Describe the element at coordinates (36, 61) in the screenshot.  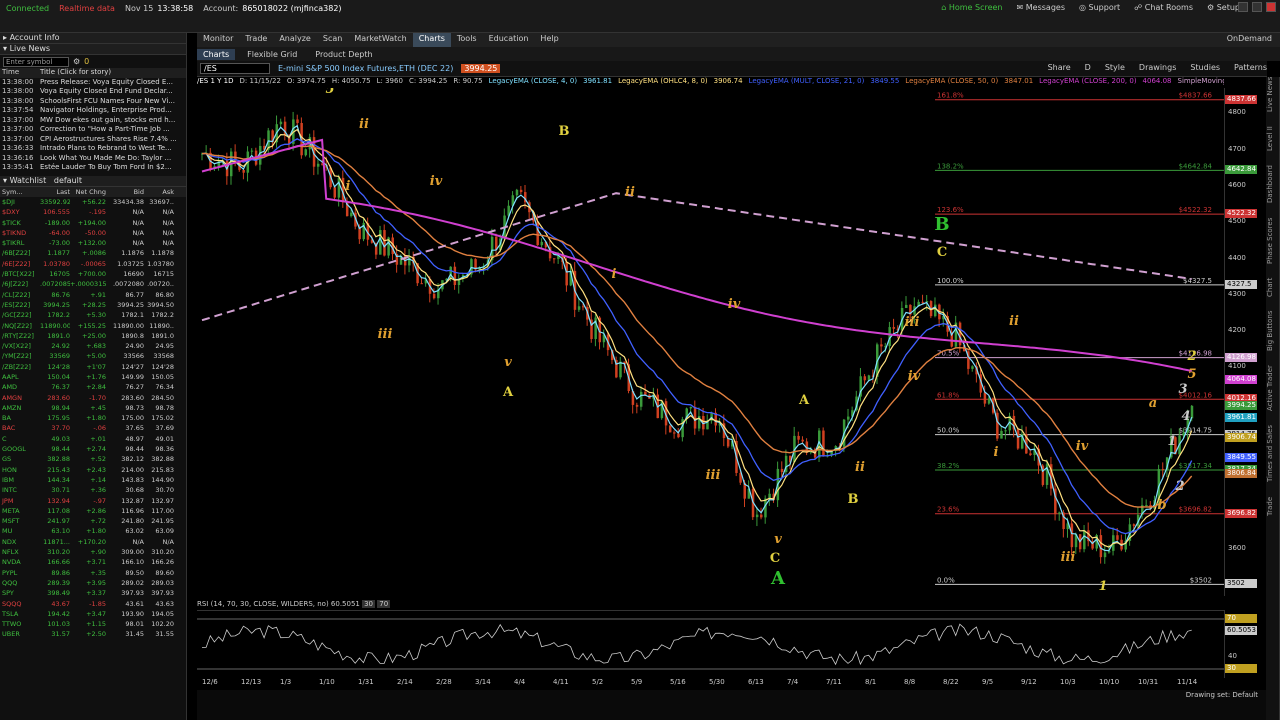
I see `news-symbol-input: Enter symbol` at that location.